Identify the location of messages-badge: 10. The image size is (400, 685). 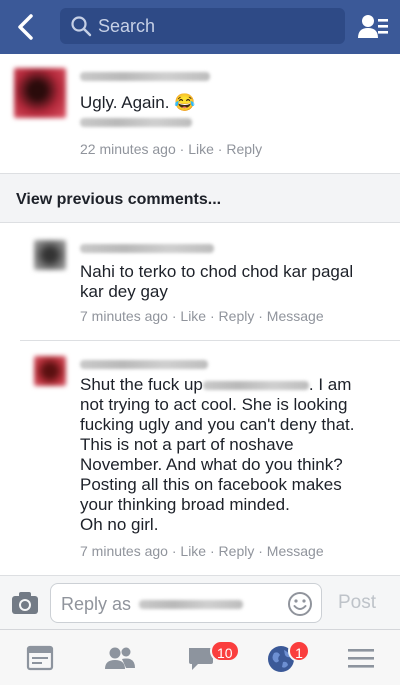
(225, 651).